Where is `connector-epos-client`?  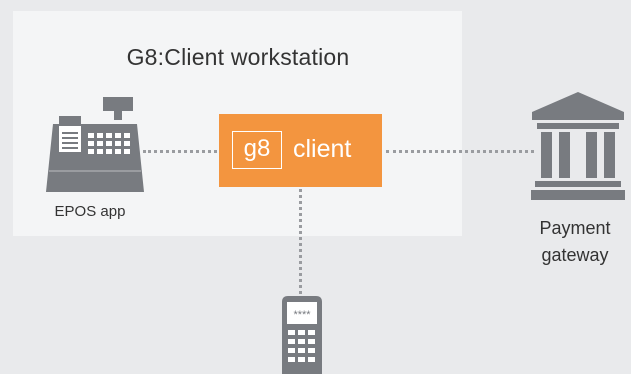
connector-epos-client is located at coordinates (180, 151).